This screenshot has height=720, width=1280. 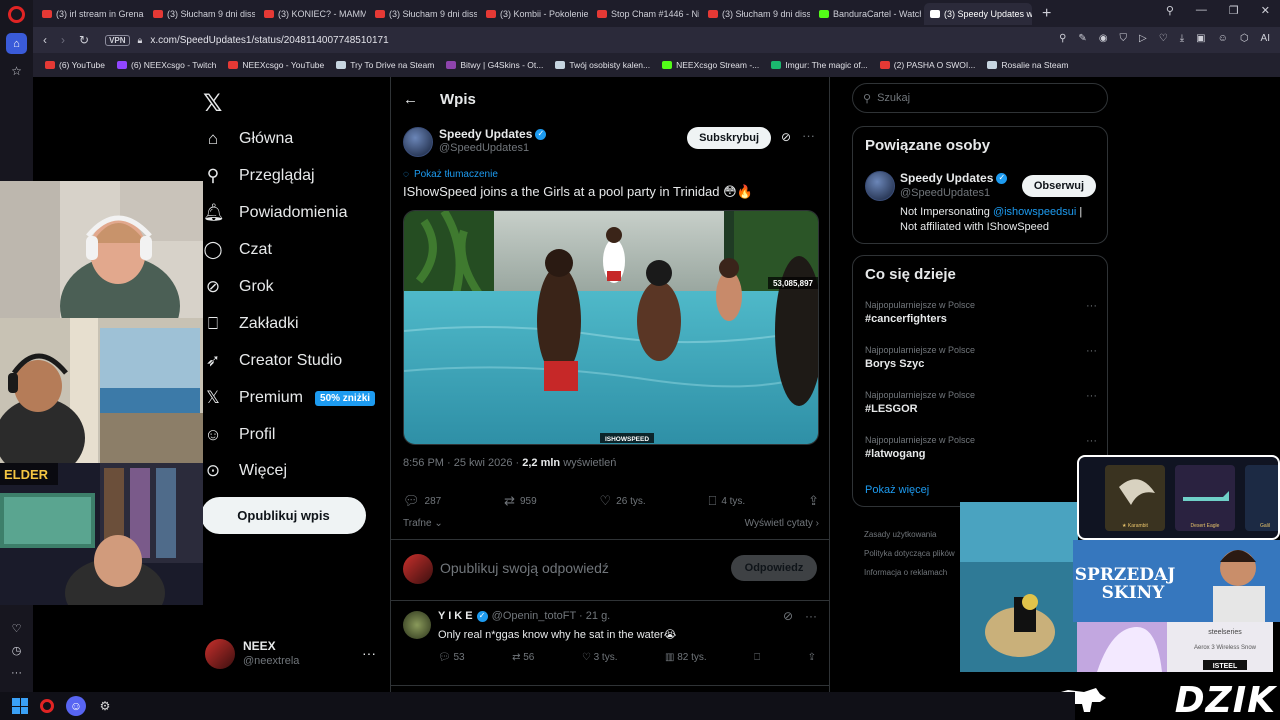 I want to click on like-action: ♡ 3 tys., so click(x=600, y=657).